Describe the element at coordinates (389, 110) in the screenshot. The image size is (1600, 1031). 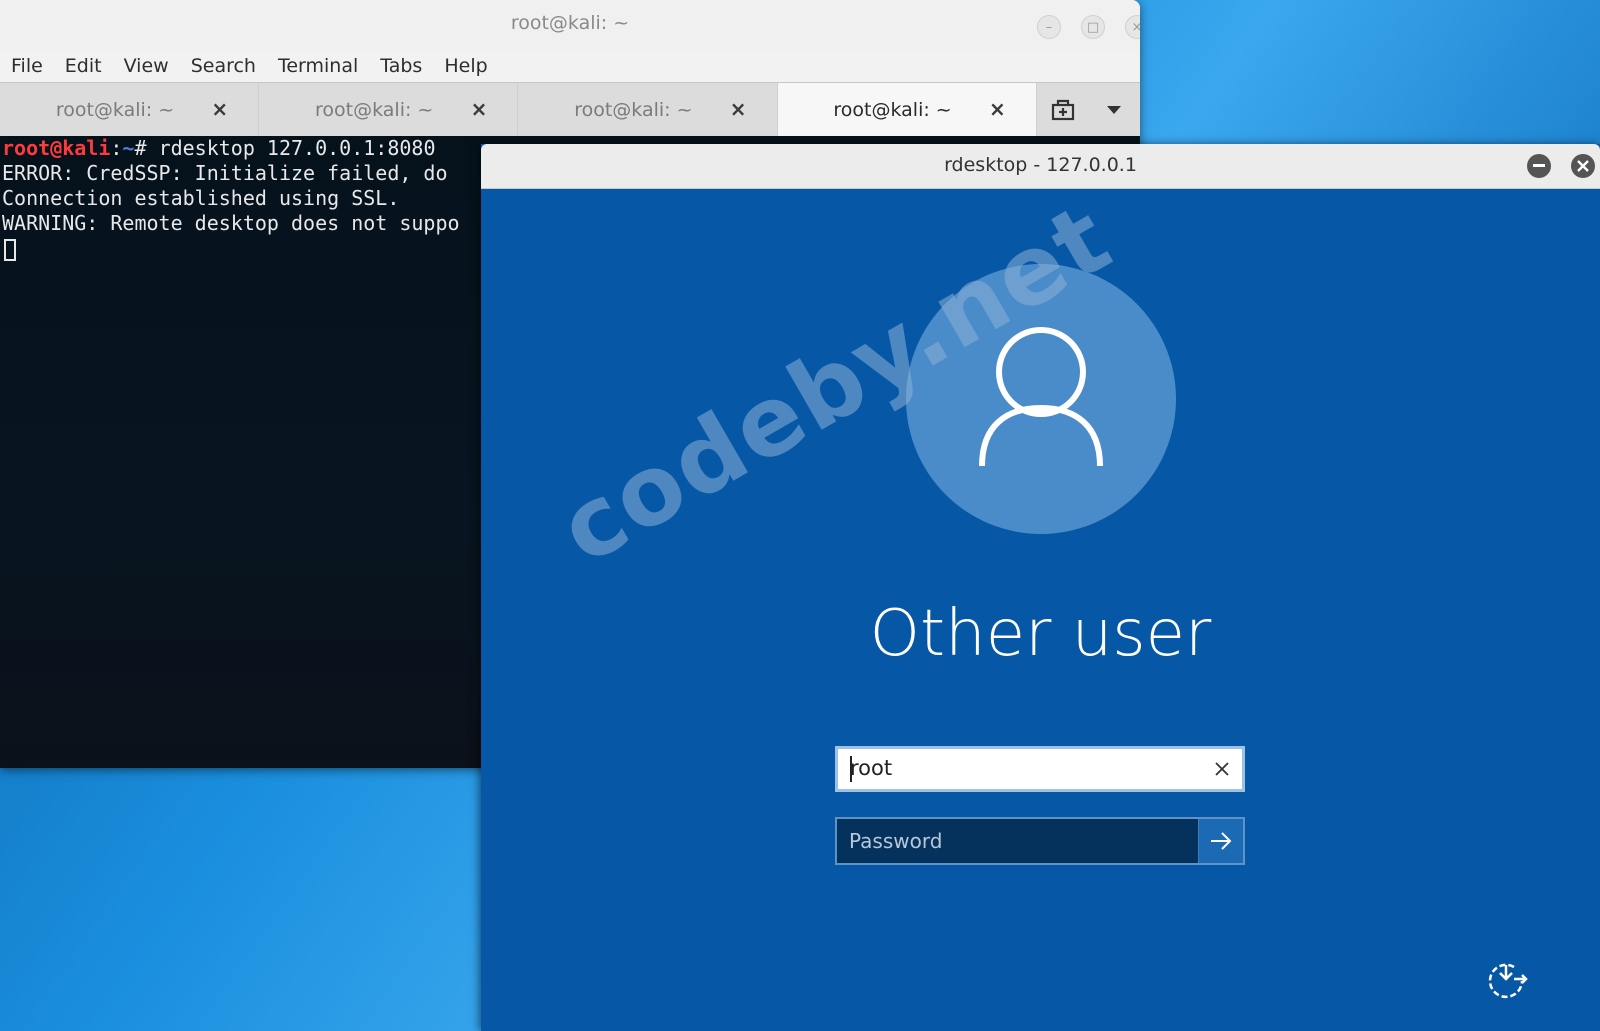
I see `terminal-tab-2: root@kali: ~ ×` at that location.